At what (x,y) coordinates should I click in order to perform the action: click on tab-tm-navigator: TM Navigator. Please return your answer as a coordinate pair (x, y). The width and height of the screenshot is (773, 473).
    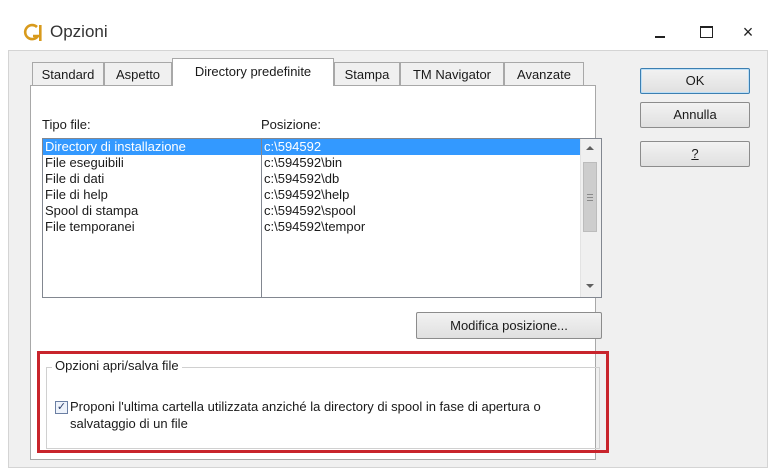
    Looking at the image, I should click on (452, 73).